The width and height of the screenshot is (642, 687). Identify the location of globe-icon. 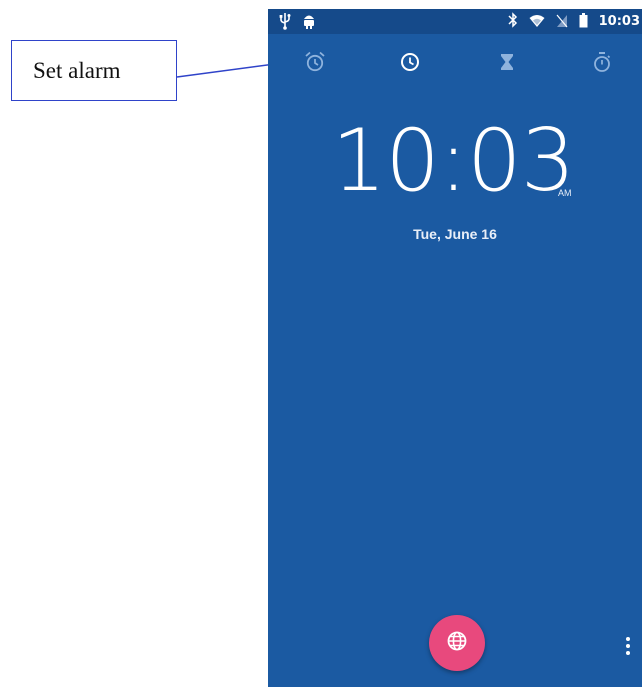
(457, 643).